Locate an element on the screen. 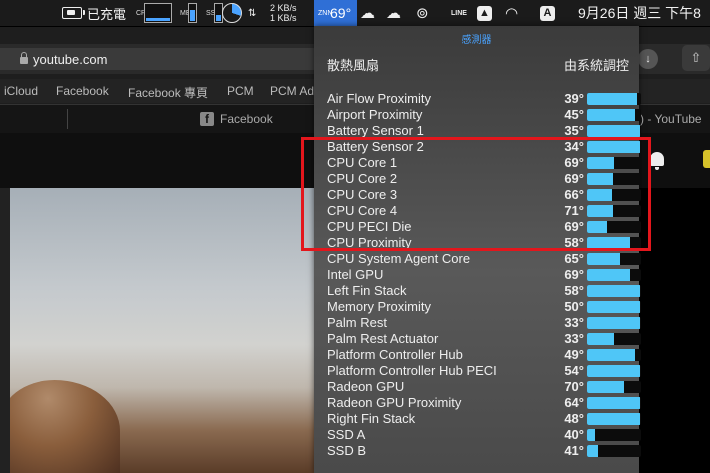 Image resolution: width=710 pixels, height=473 pixels. sensor-value: 48° is located at coordinates (574, 418).